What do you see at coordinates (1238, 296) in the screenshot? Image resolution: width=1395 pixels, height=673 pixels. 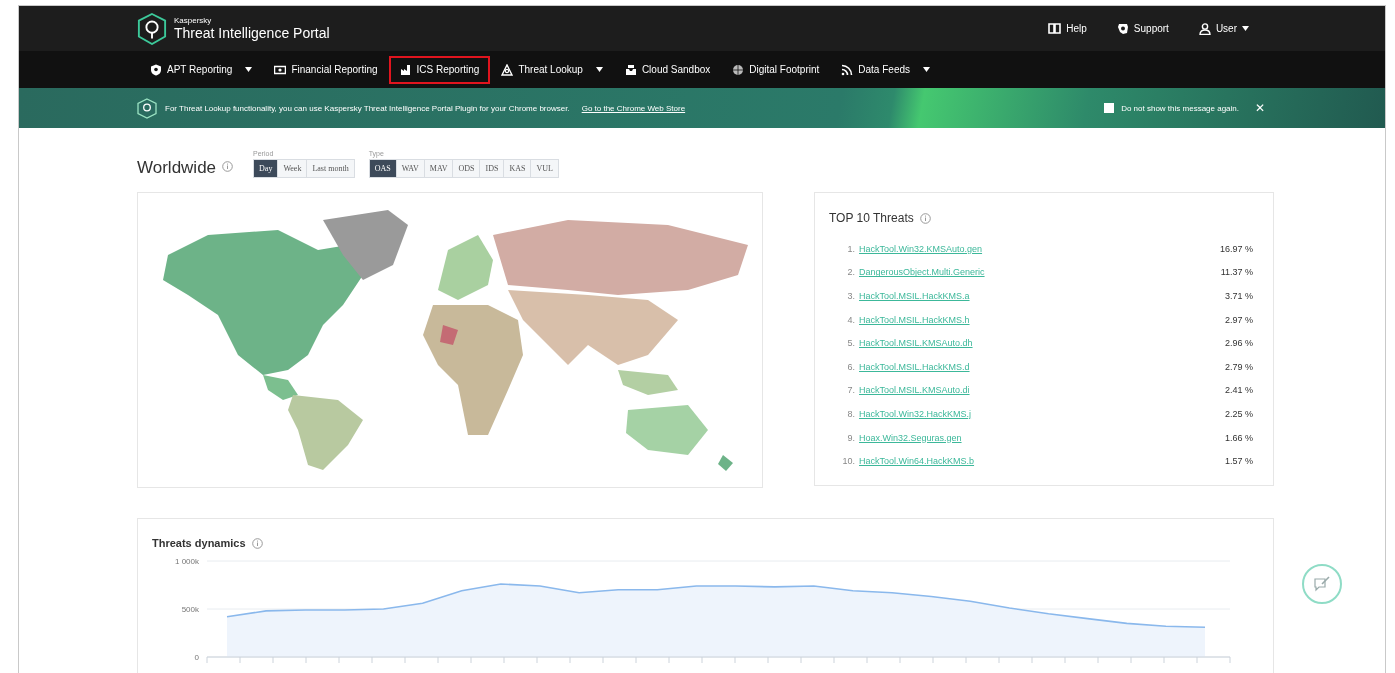 I see `threat-share: 3.71 %` at bounding box center [1238, 296].